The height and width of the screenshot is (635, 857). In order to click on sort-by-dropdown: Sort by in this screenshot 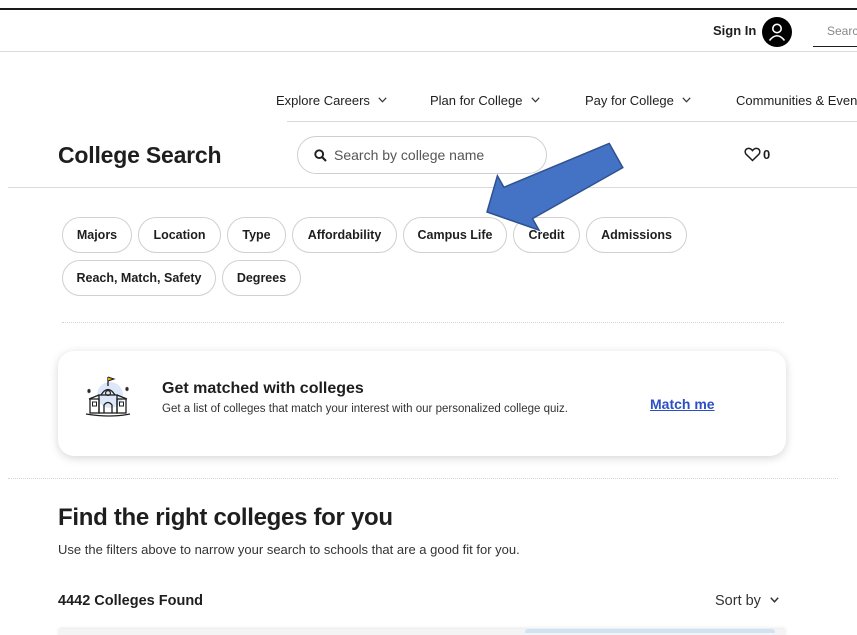, I will do `click(747, 601)`.